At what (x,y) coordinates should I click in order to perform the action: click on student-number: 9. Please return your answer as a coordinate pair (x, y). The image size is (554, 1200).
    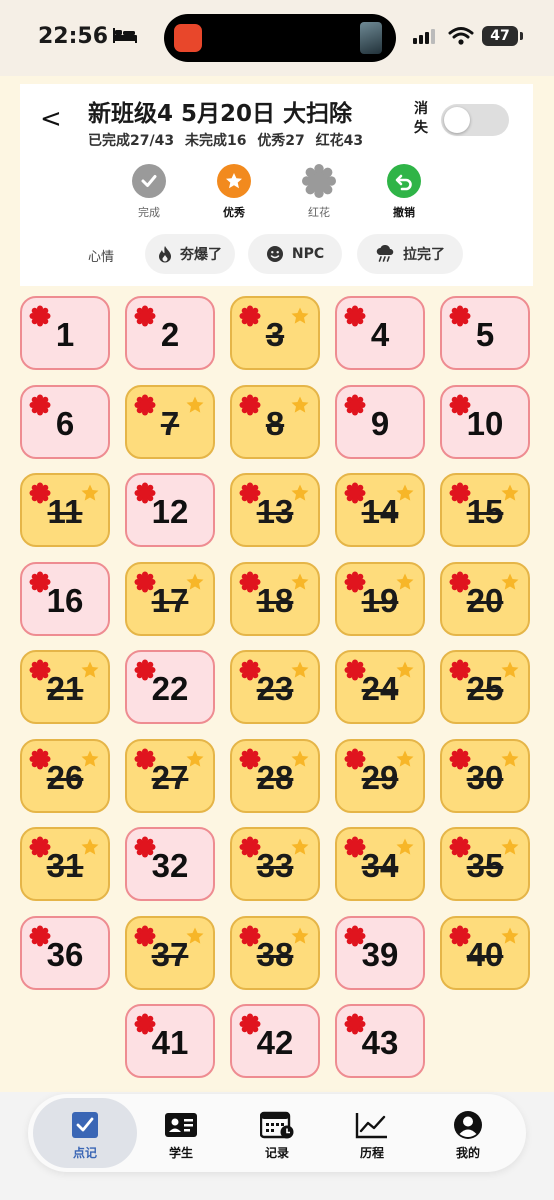
    Looking at the image, I should click on (380, 423).